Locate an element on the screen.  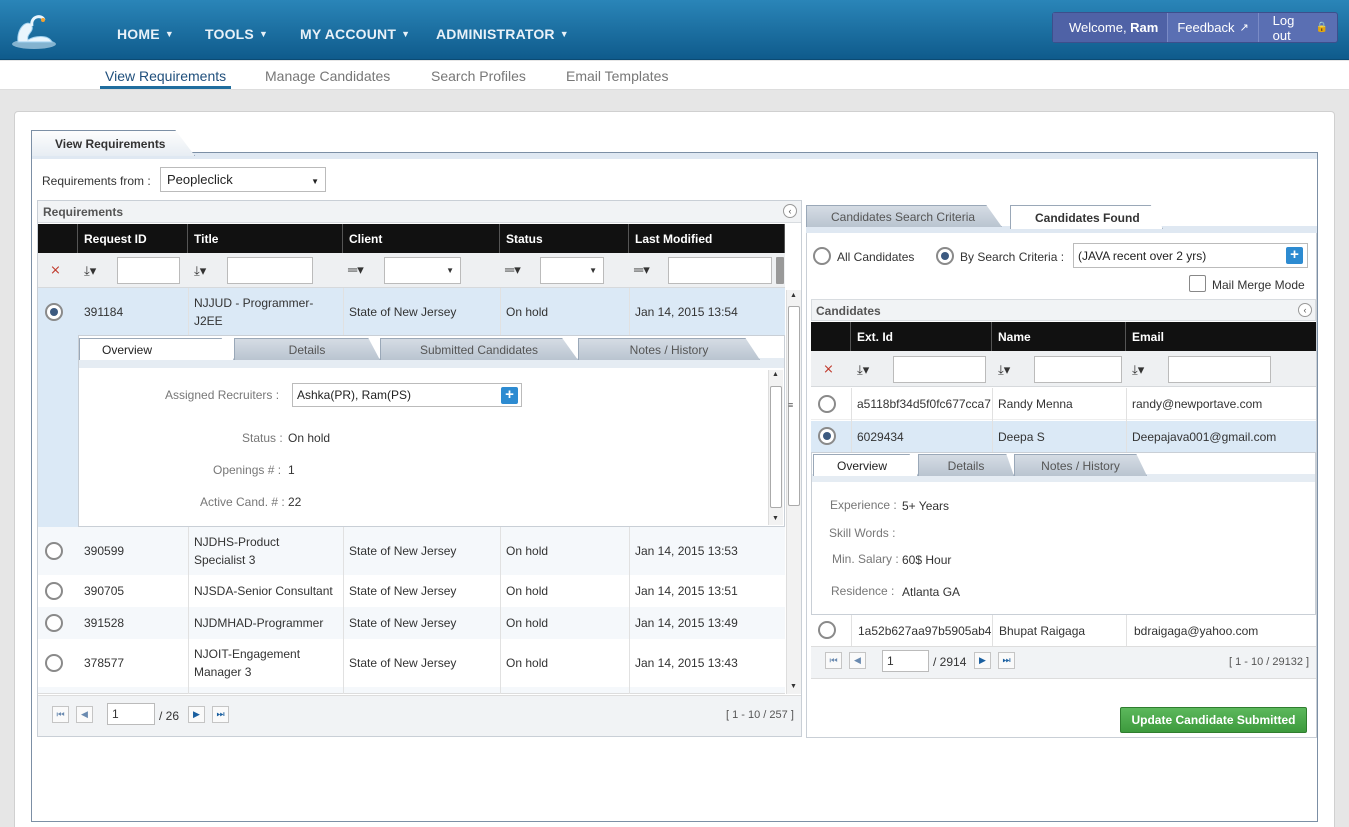
col-header-ext-id: Ext. Id is located at coordinates (921, 336).